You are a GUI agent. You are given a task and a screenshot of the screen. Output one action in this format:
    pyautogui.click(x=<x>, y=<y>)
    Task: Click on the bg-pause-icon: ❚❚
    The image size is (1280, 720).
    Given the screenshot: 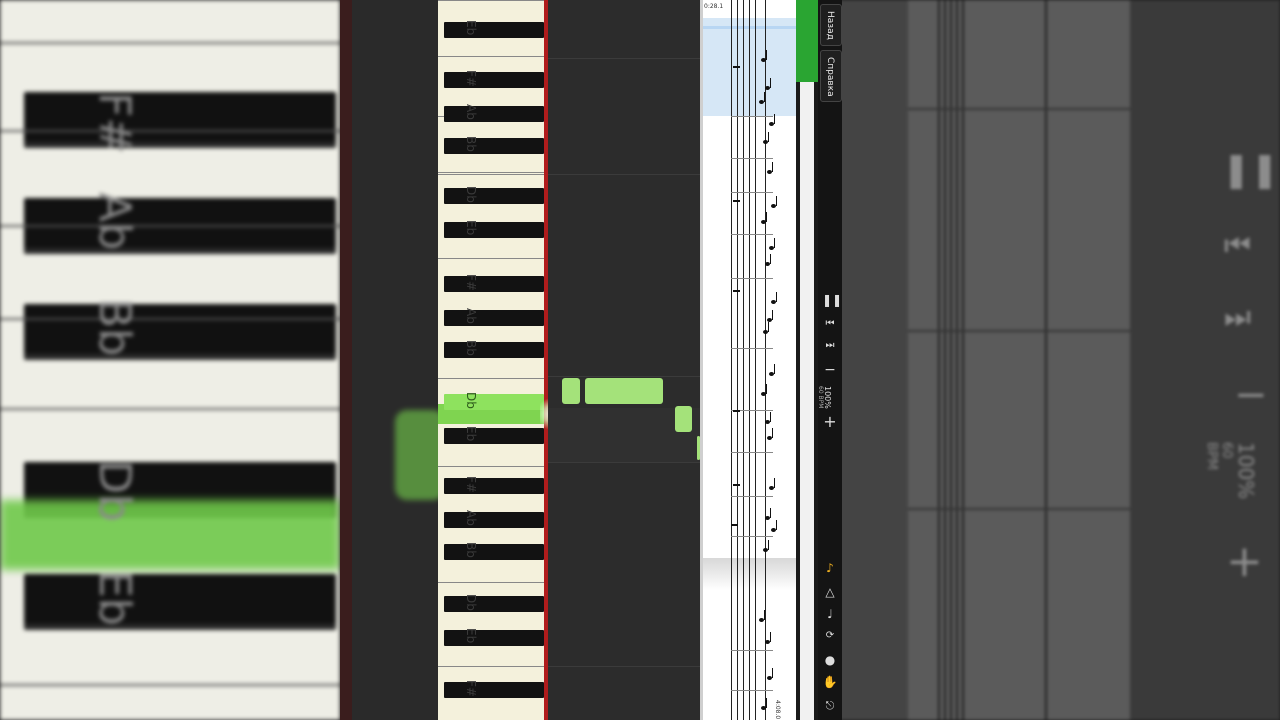 What is the action you would take?
    pyautogui.click(x=1250, y=170)
    